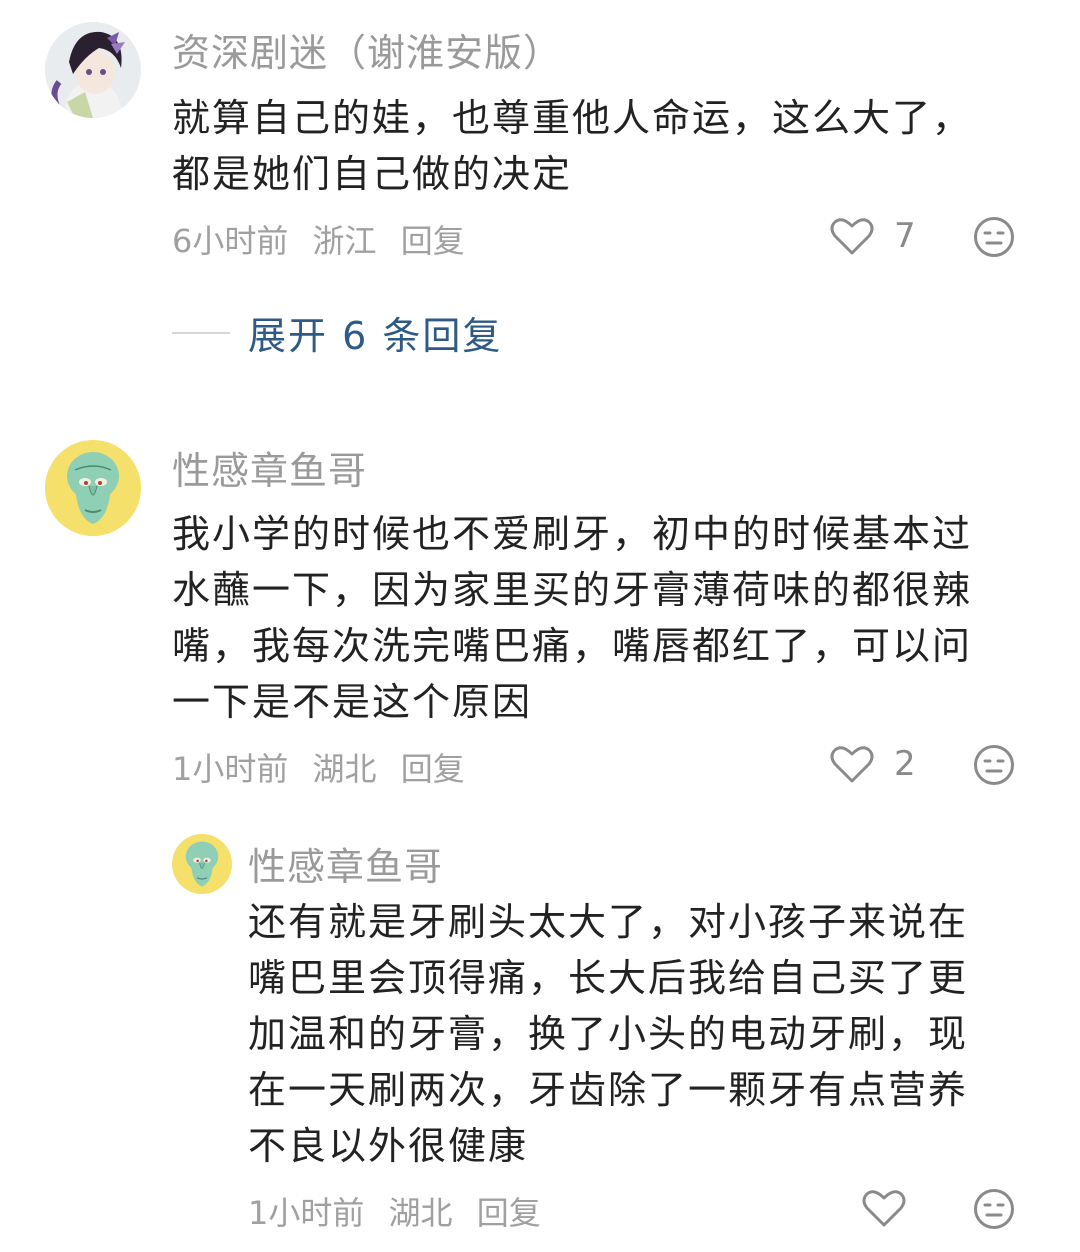  Describe the element at coordinates (572, 146) in the screenshot. I see `comment-text: 就算自己的娃，也尊重他人命运，这么大了， 都是她们自己做的决定` at that location.